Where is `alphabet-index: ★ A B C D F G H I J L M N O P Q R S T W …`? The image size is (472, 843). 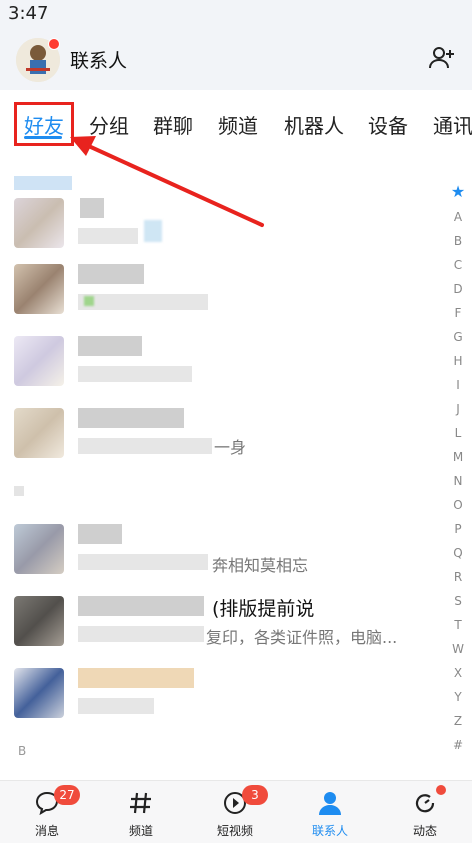 alphabet-index: ★ A B C D F G H I J L M N O P Q R S T W … is located at coordinates (458, 470).